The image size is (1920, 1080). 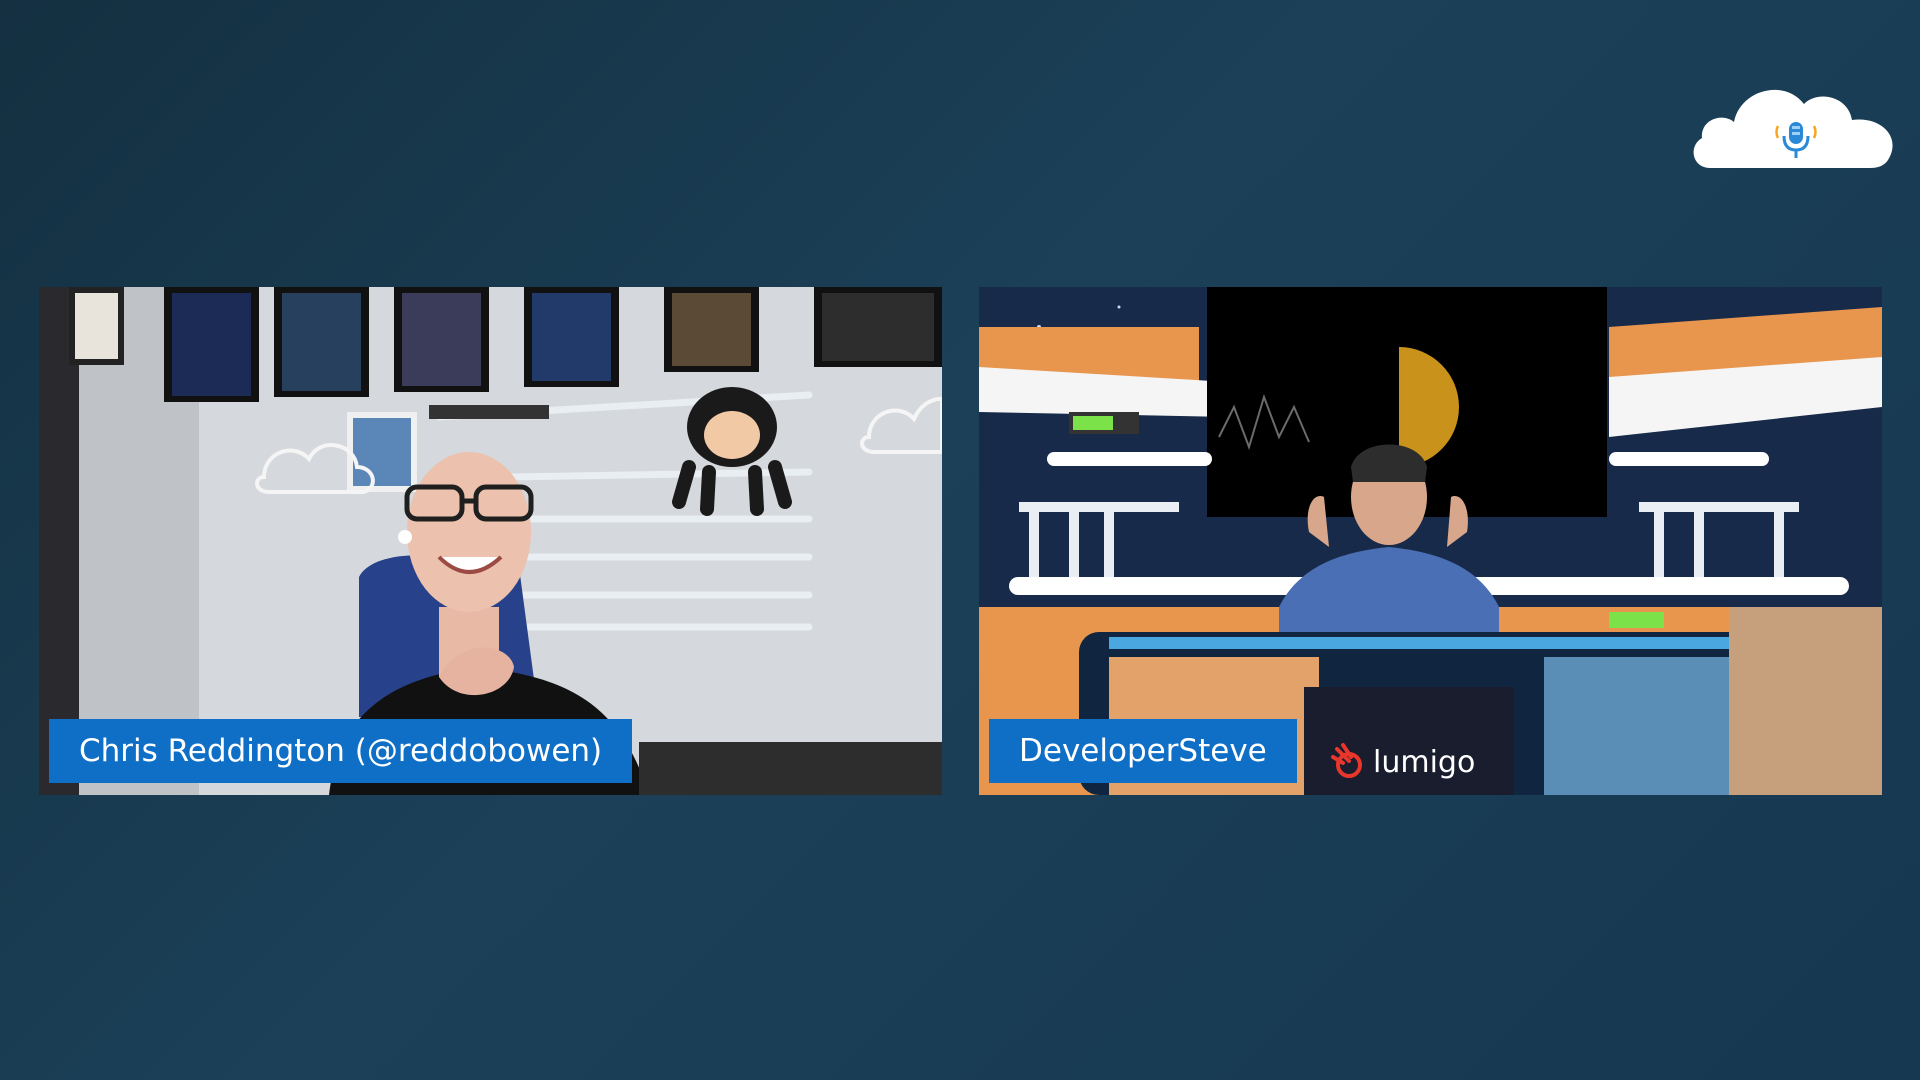 What do you see at coordinates (1346, 760) in the screenshot?
I see `lumigo-flame-icon` at bounding box center [1346, 760].